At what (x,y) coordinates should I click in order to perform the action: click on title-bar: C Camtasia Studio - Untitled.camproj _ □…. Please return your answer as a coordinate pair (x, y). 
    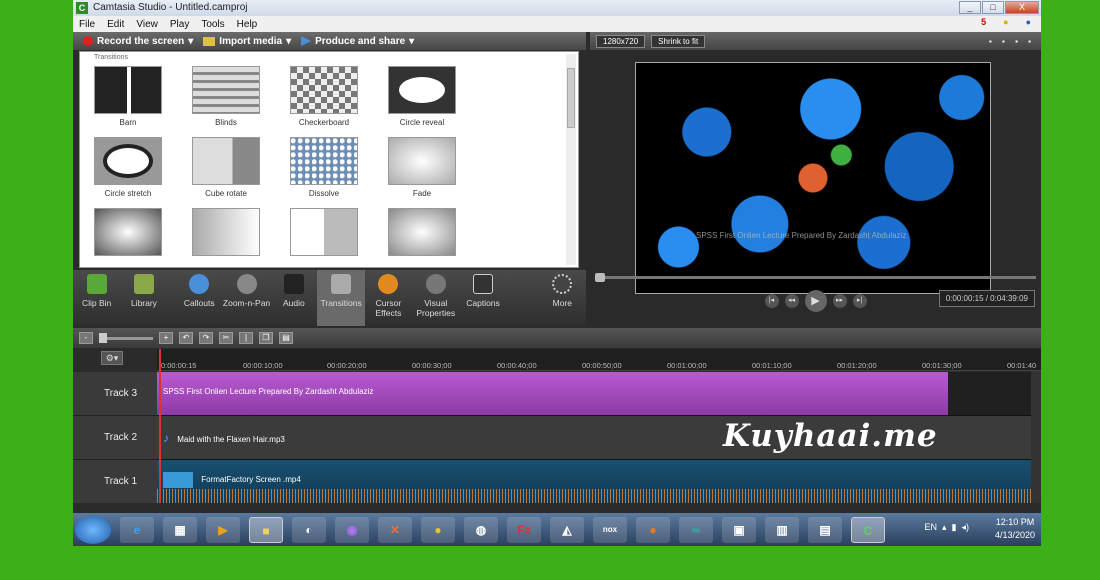
    Looking at the image, I should click on (557, 8).